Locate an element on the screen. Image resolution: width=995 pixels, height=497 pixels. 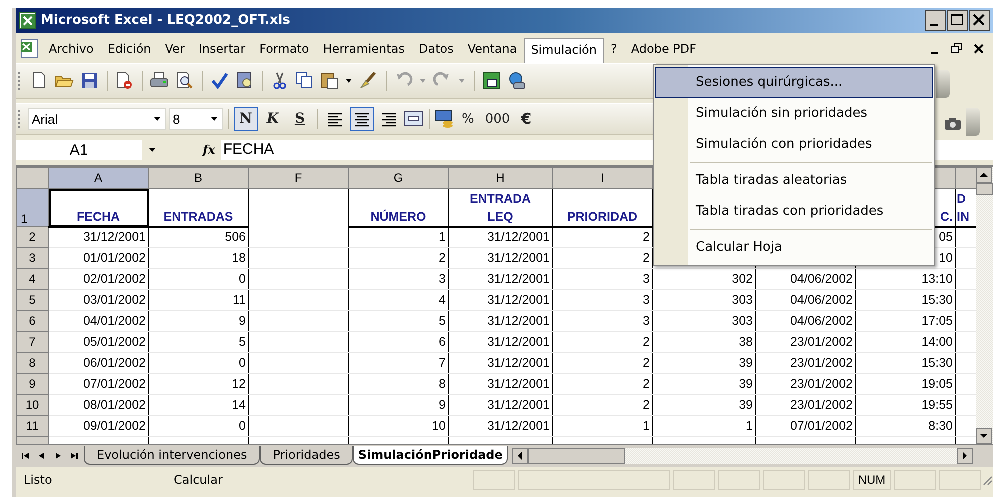
table-cell: 04/01/2002 is located at coordinates (98, 321).